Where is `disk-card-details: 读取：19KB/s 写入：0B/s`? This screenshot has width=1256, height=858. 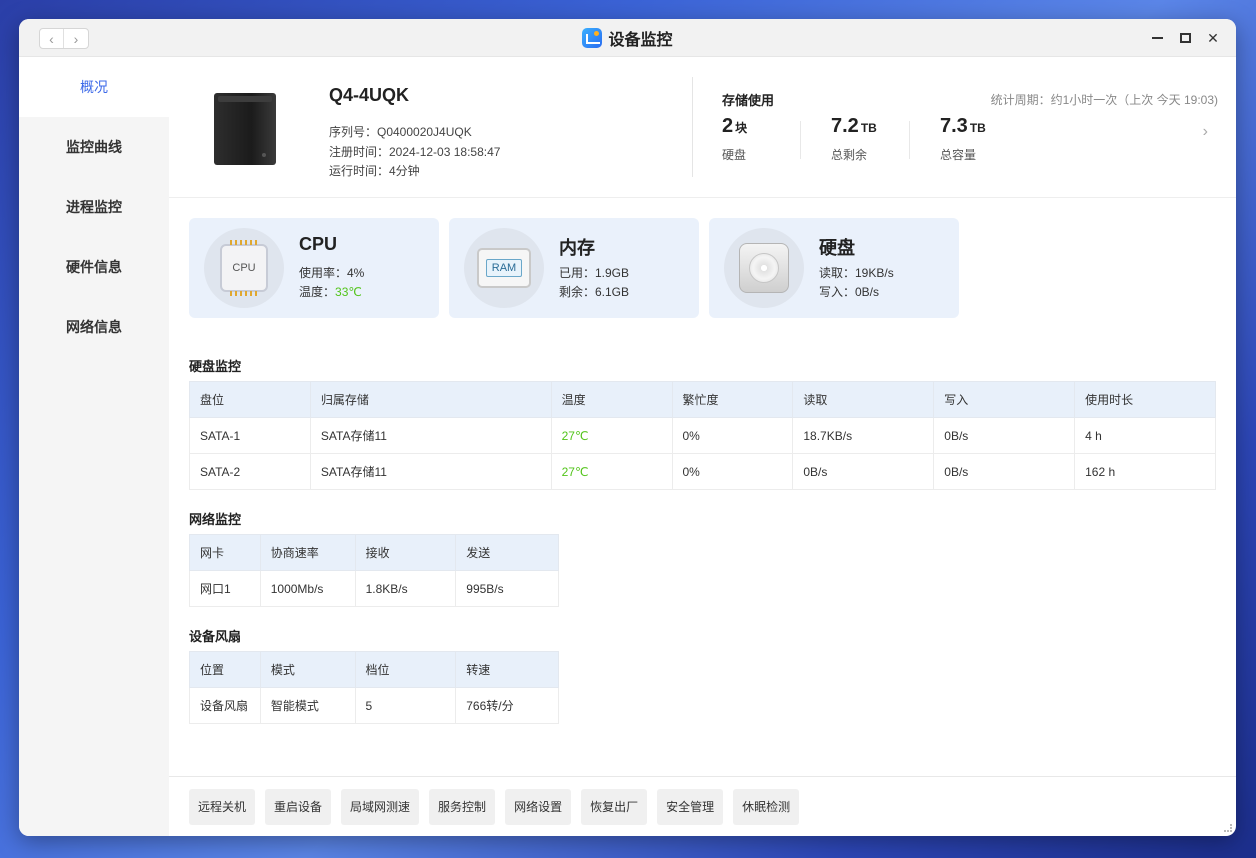
disk-card-details: 读取：19KB/s 写入：0B/s is located at coordinates (856, 283).